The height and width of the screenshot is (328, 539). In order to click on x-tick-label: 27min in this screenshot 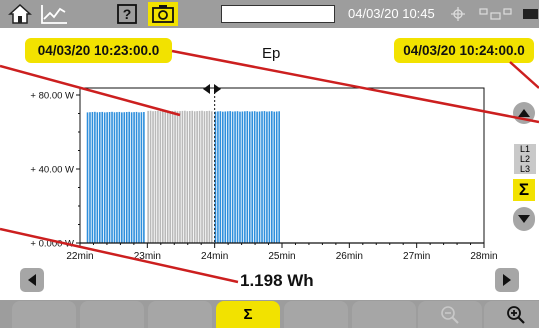, I will do `click(416, 256)`.